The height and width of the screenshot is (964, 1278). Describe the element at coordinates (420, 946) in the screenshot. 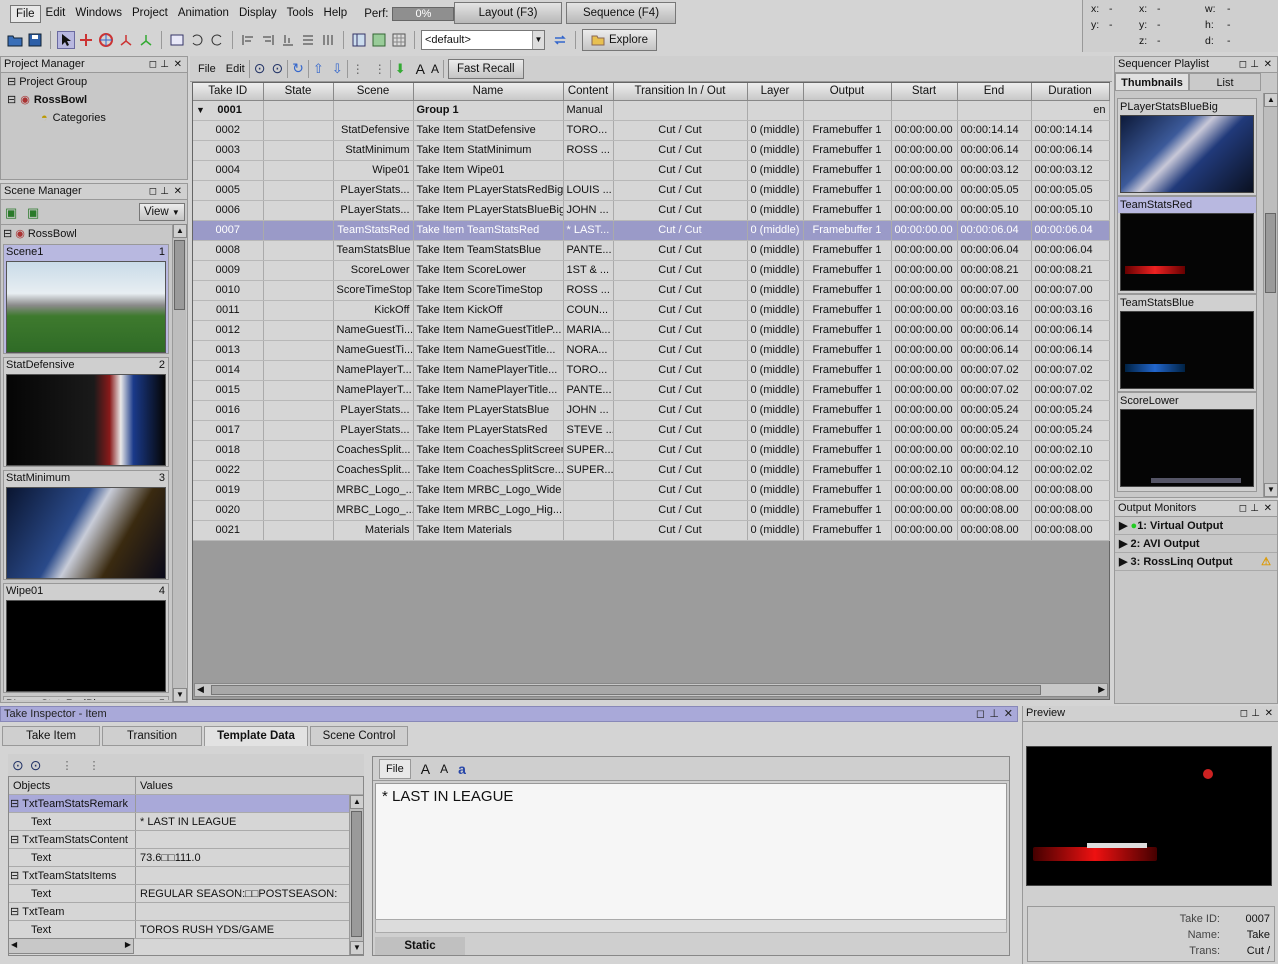

I see `editor-status-tab: Static` at that location.